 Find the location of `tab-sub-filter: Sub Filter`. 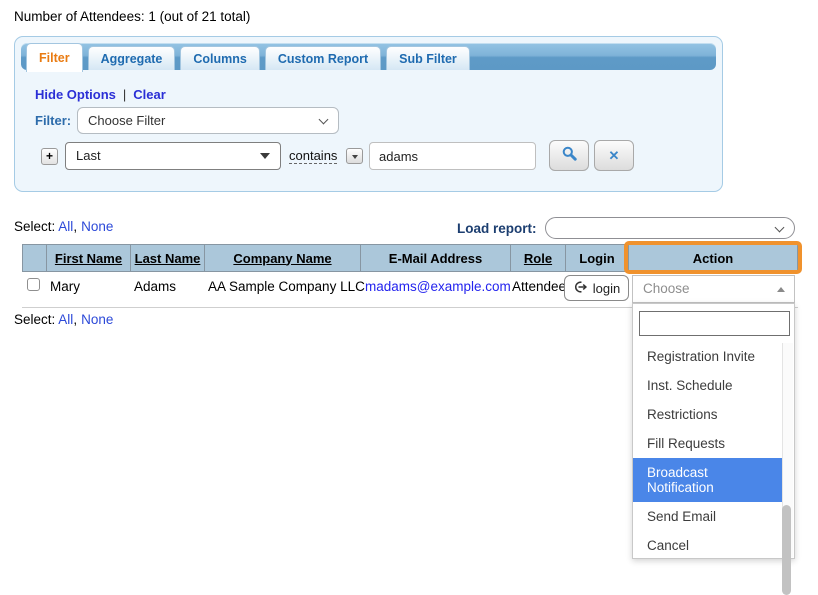

tab-sub-filter: Sub Filter is located at coordinates (428, 58).